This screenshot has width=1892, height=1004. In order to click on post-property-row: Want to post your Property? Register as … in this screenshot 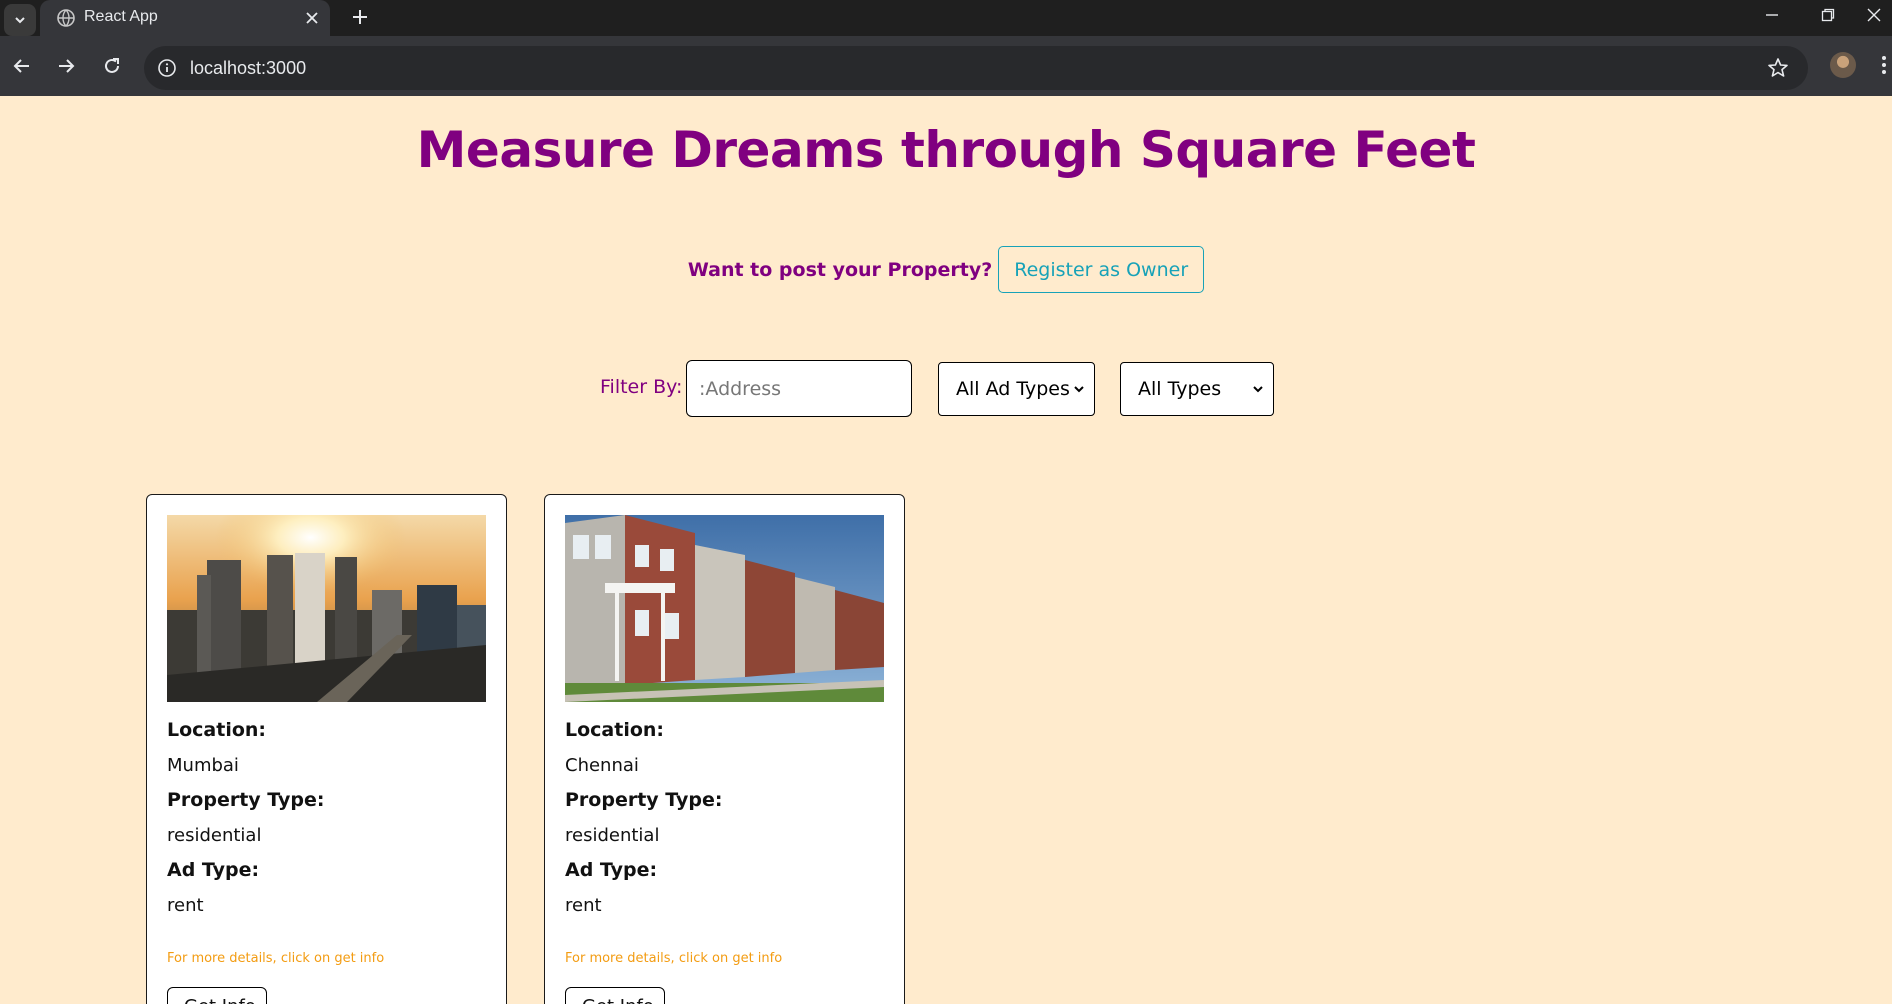, I will do `click(946, 269)`.